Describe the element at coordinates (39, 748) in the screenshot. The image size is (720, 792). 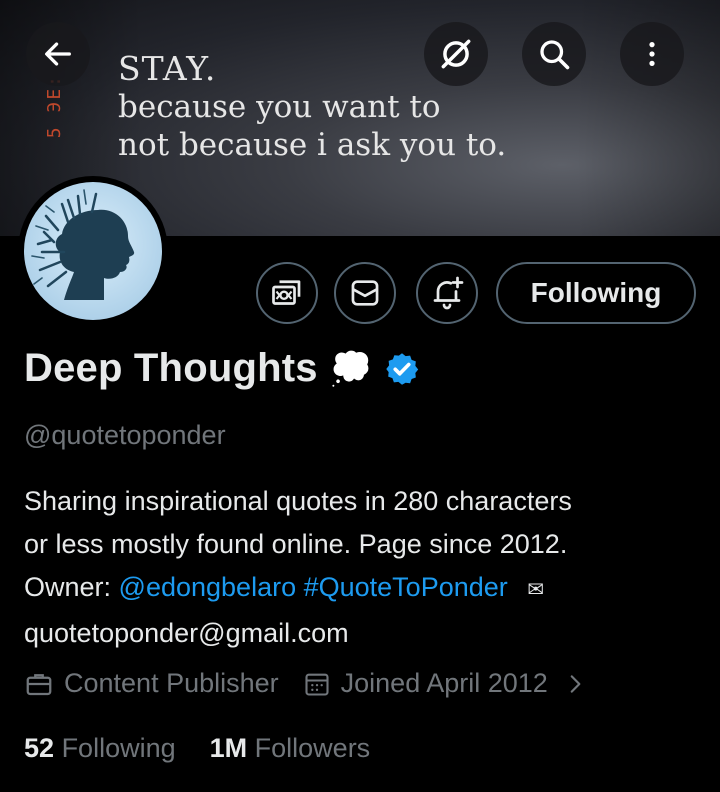
I see `following-count: 52` at that location.